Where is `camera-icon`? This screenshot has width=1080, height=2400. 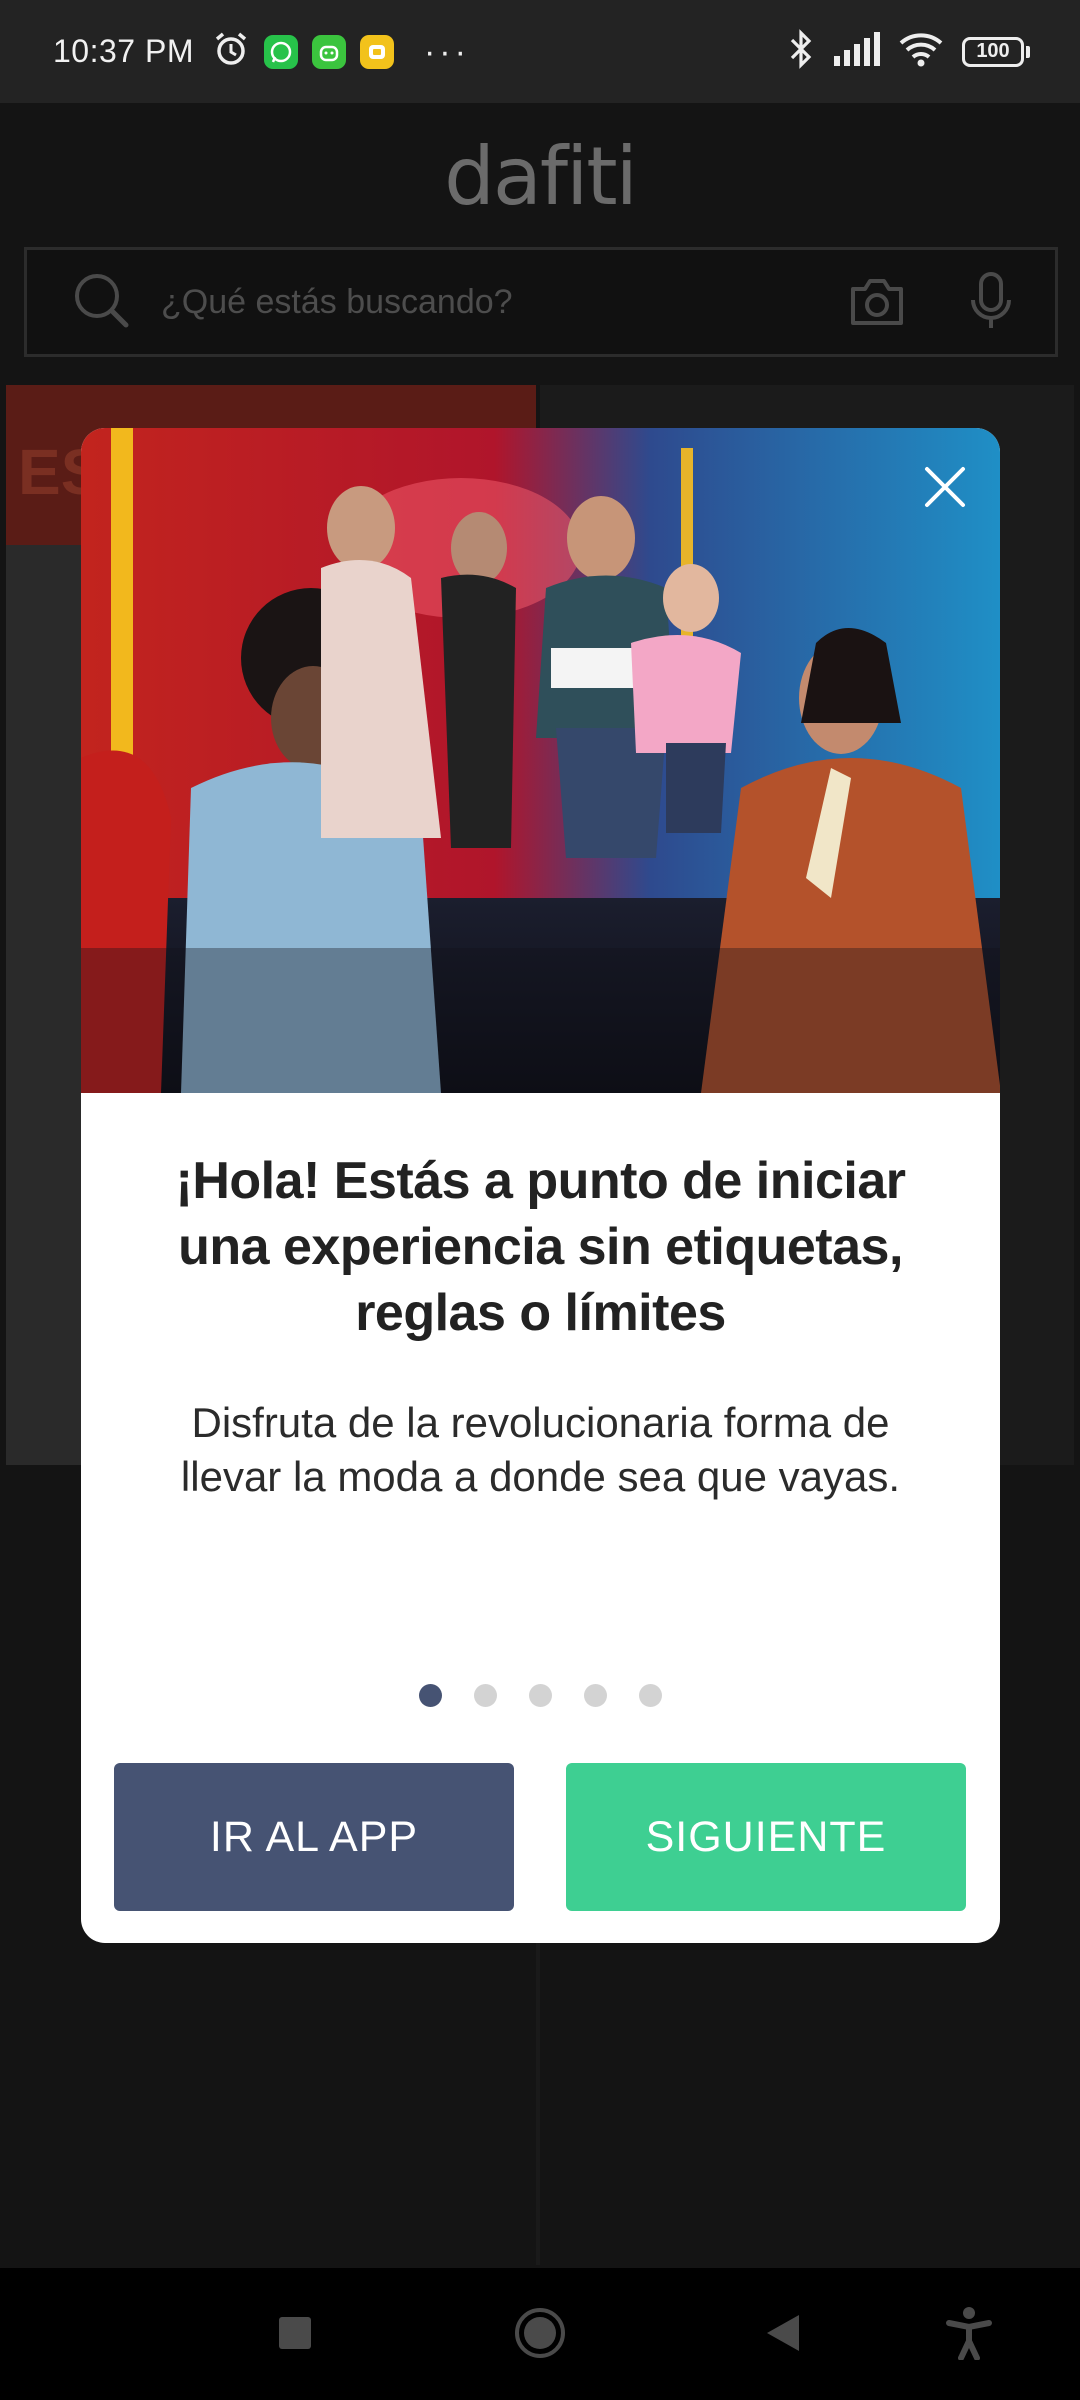 camera-icon is located at coordinates (877, 302).